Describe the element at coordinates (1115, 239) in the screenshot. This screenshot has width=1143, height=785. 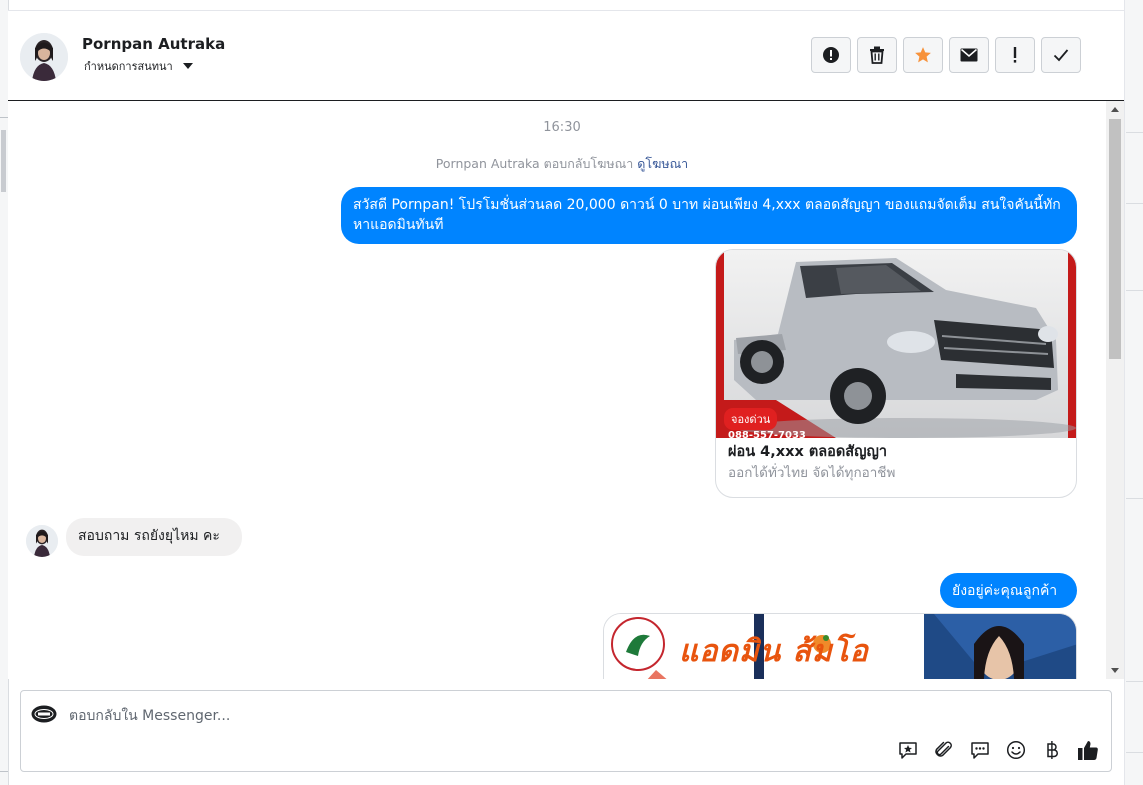
I see `scroll-thumb` at that location.